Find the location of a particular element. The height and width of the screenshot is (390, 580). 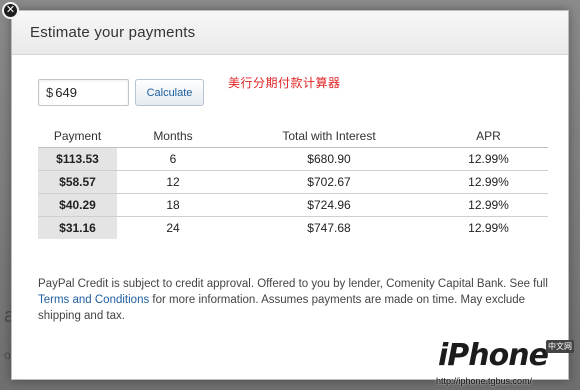

table-row: $40.29 18 $724.96 12.99% is located at coordinates (293, 205).